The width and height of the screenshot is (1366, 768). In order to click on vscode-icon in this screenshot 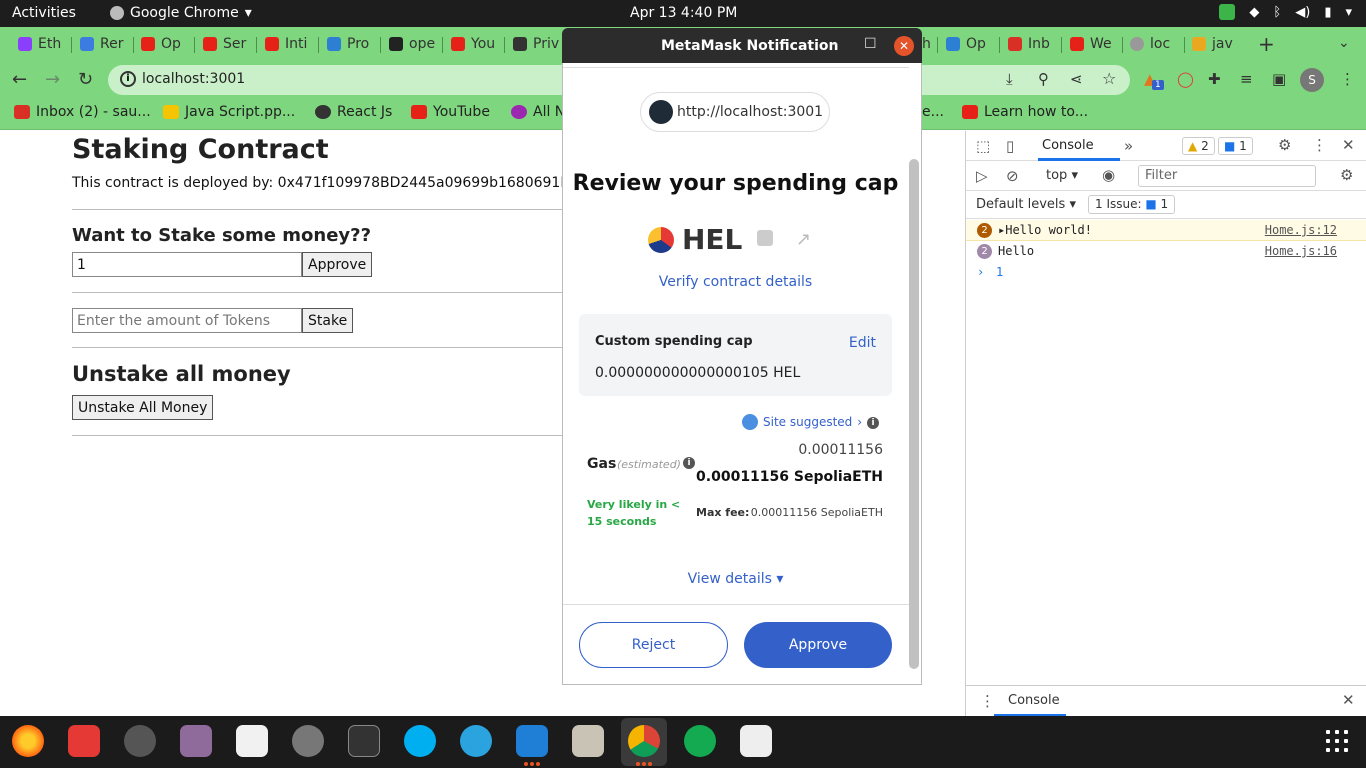, I will do `click(532, 741)`.